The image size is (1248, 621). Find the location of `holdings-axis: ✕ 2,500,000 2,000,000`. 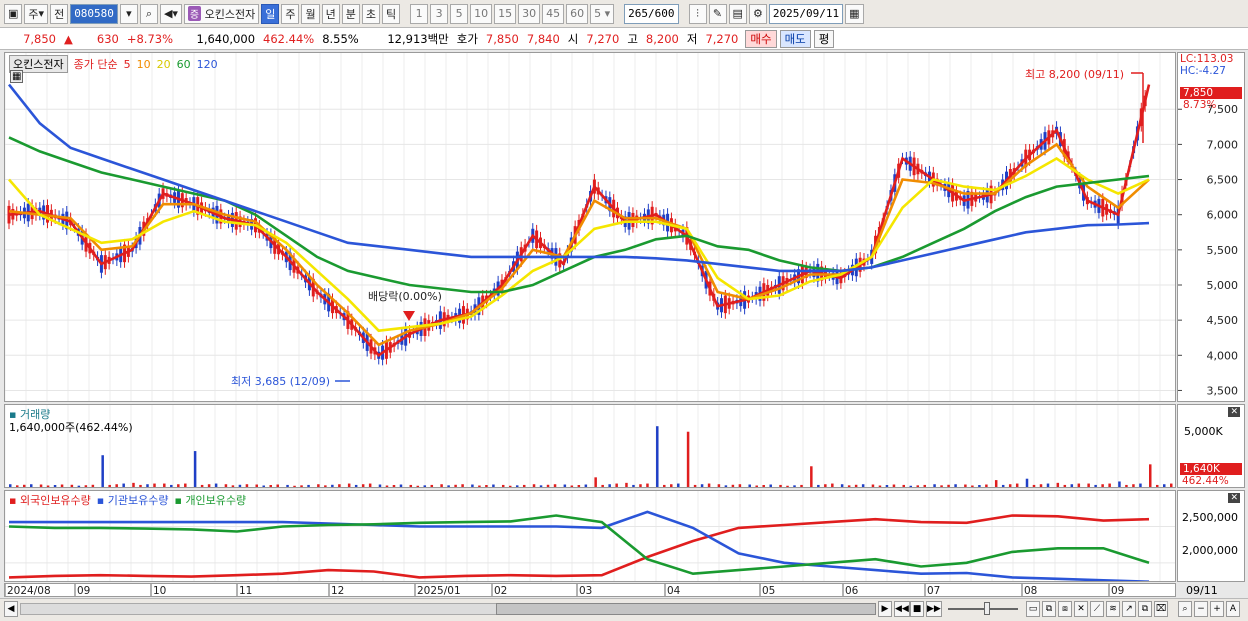

holdings-axis: ✕ 2,500,000 2,000,000 is located at coordinates (1211, 536).